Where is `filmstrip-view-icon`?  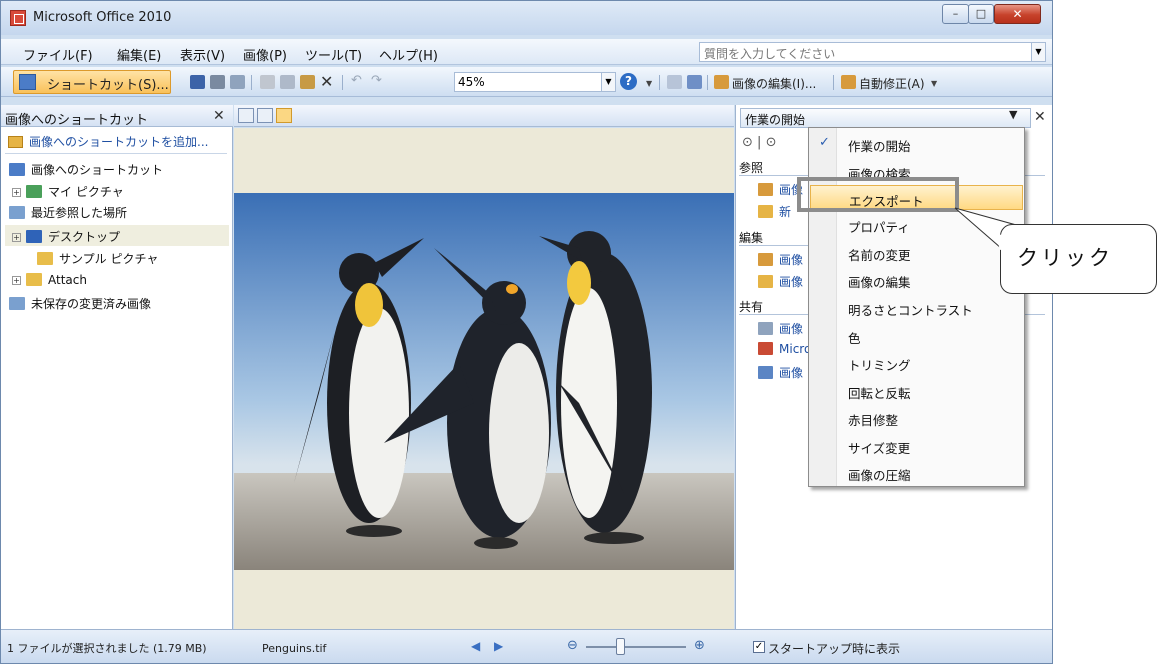 filmstrip-view-icon is located at coordinates (265, 115).